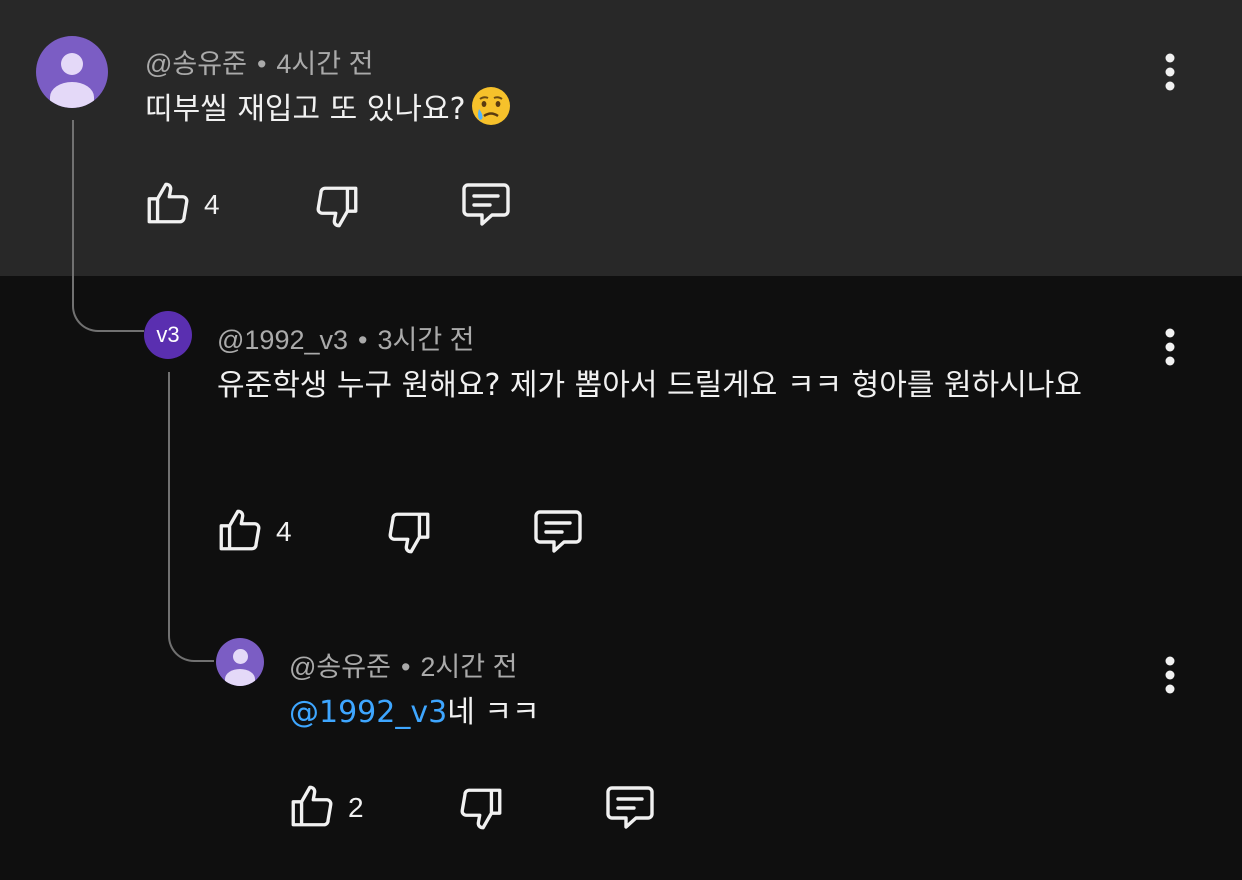 The image size is (1242, 880). I want to click on author-name: @1992_v3, so click(282, 340).